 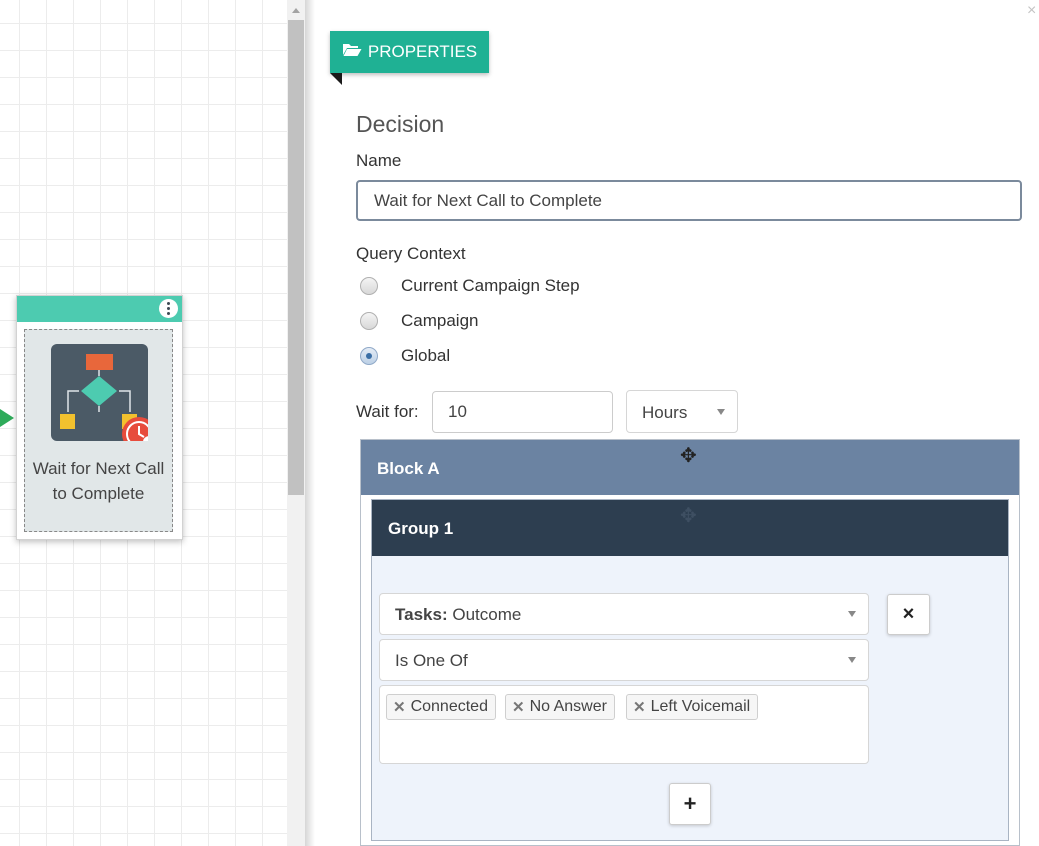 I want to click on operator-select: Is One Of, so click(x=624, y=660).